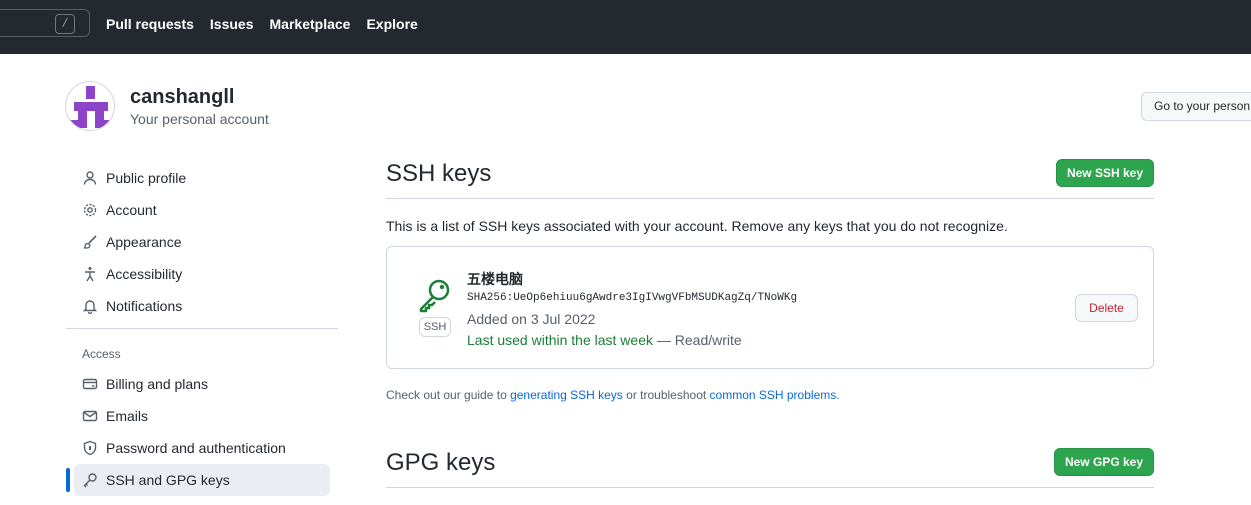 The height and width of the screenshot is (505, 1251). I want to click on account-subtitle: Your personal account, so click(199, 119).